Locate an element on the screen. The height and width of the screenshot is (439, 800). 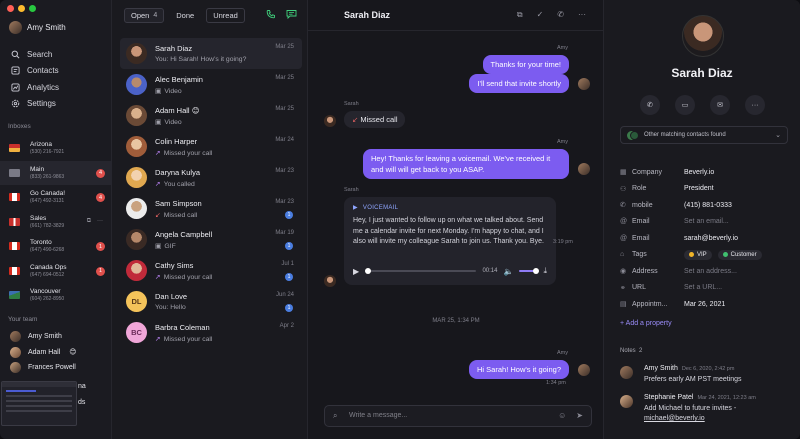
tab-done: Done is located at coordinates (185, 15).